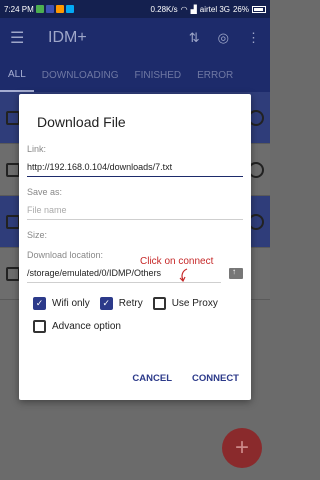 Image resolution: width=320 pixels, height=480 pixels. I want to click on battery-percent: 26%, so click(240, 9).